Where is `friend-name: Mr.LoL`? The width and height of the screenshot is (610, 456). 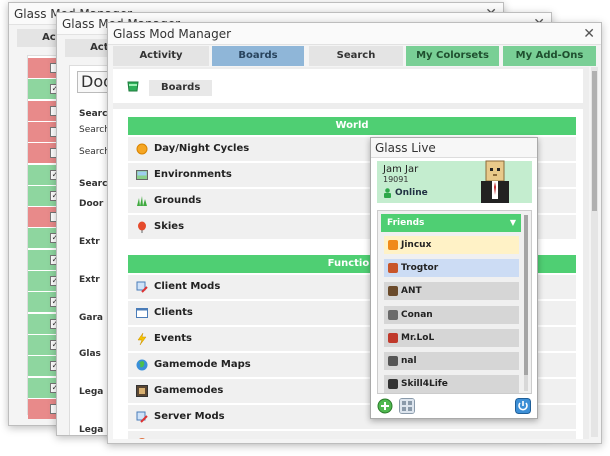 friend-name: Mr.LoL is located at coordinates (418, 337).